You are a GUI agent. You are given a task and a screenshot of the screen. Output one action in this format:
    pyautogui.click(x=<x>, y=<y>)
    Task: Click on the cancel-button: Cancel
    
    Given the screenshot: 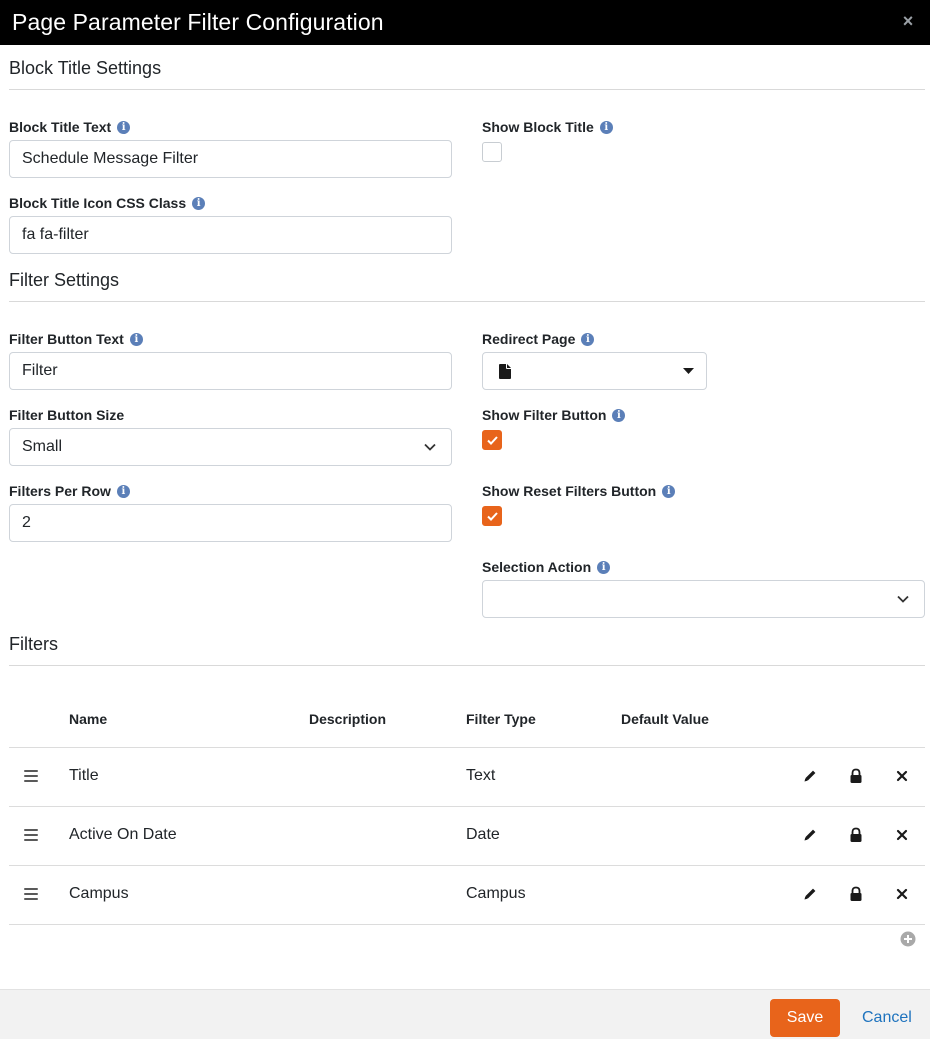 What is the action you would take?
    pyautogui.click(x=887, y=1018)
    